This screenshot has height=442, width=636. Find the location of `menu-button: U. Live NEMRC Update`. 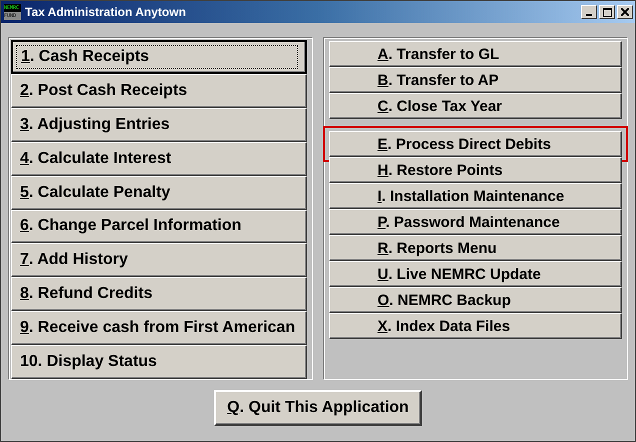

menu-button: U. Live NEMRC Update is located at coordinates (475, 274).